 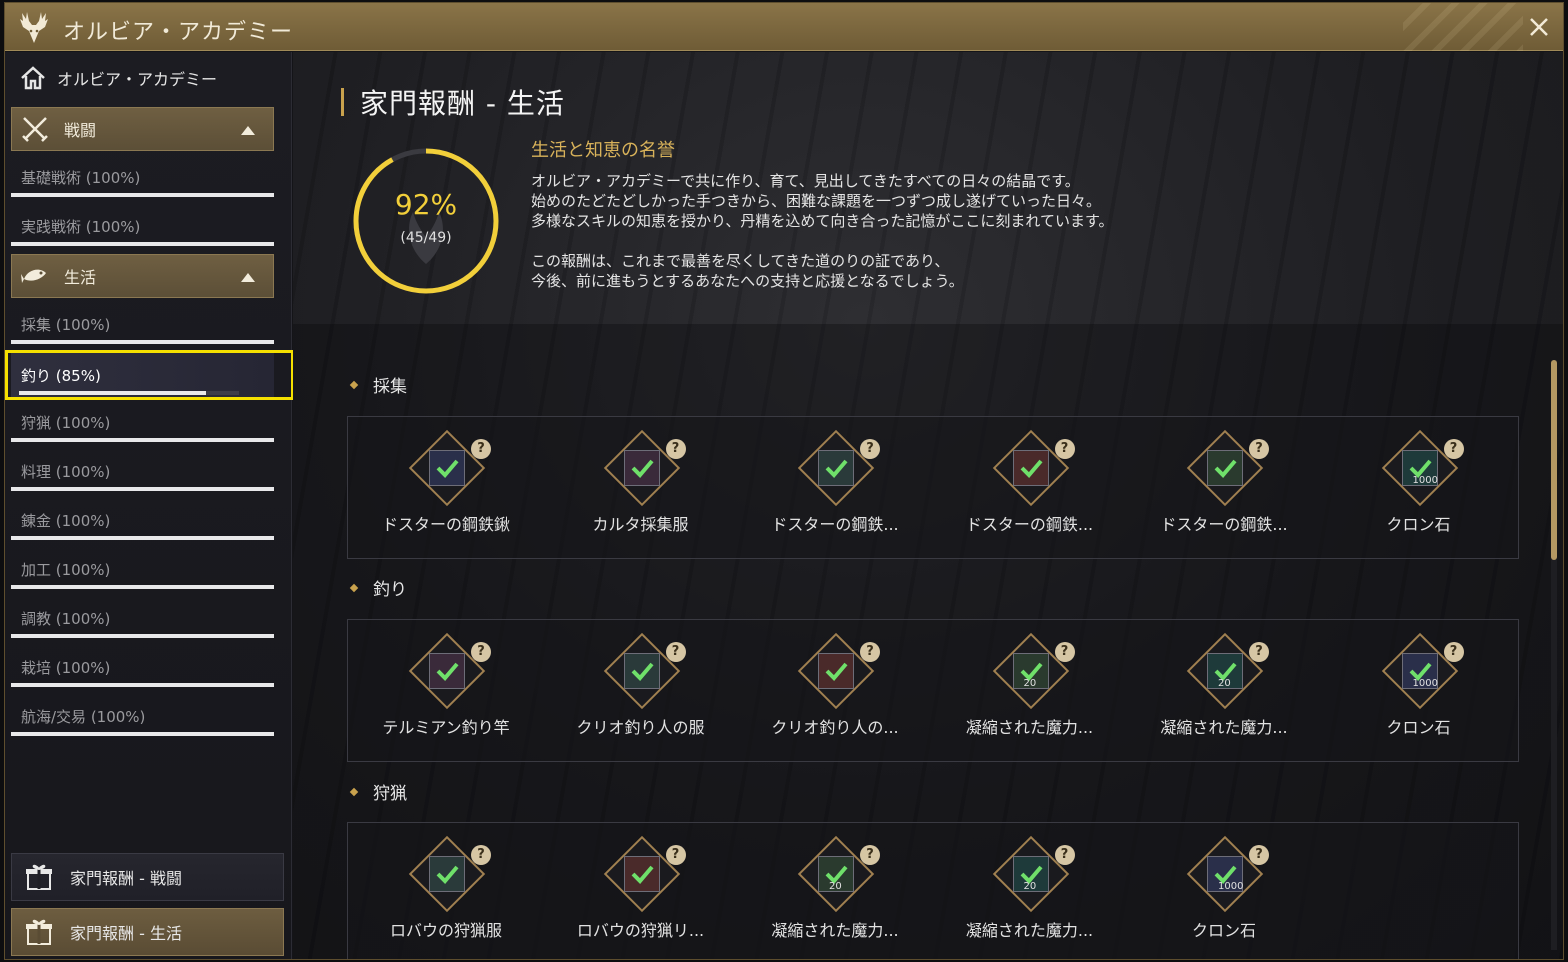 I want to click on scrollbar-thumb, so click(x=1554, y=460).